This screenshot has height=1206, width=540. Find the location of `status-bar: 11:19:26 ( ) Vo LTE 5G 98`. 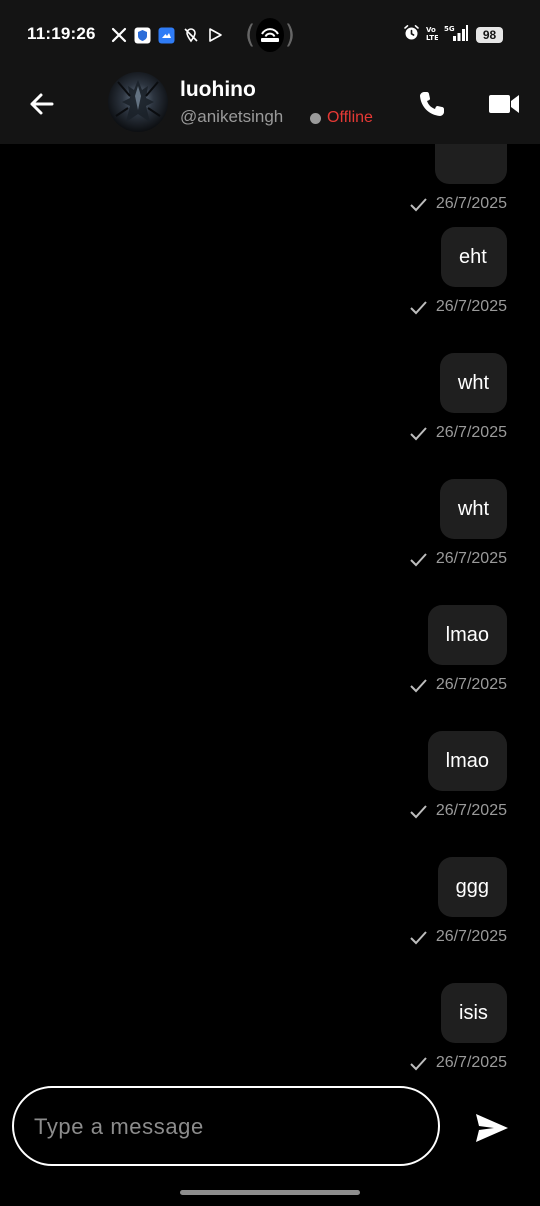

status-bar: 11:19:26 ( ) Vo LTE 5G 98 is located at coordinates (270, 35).